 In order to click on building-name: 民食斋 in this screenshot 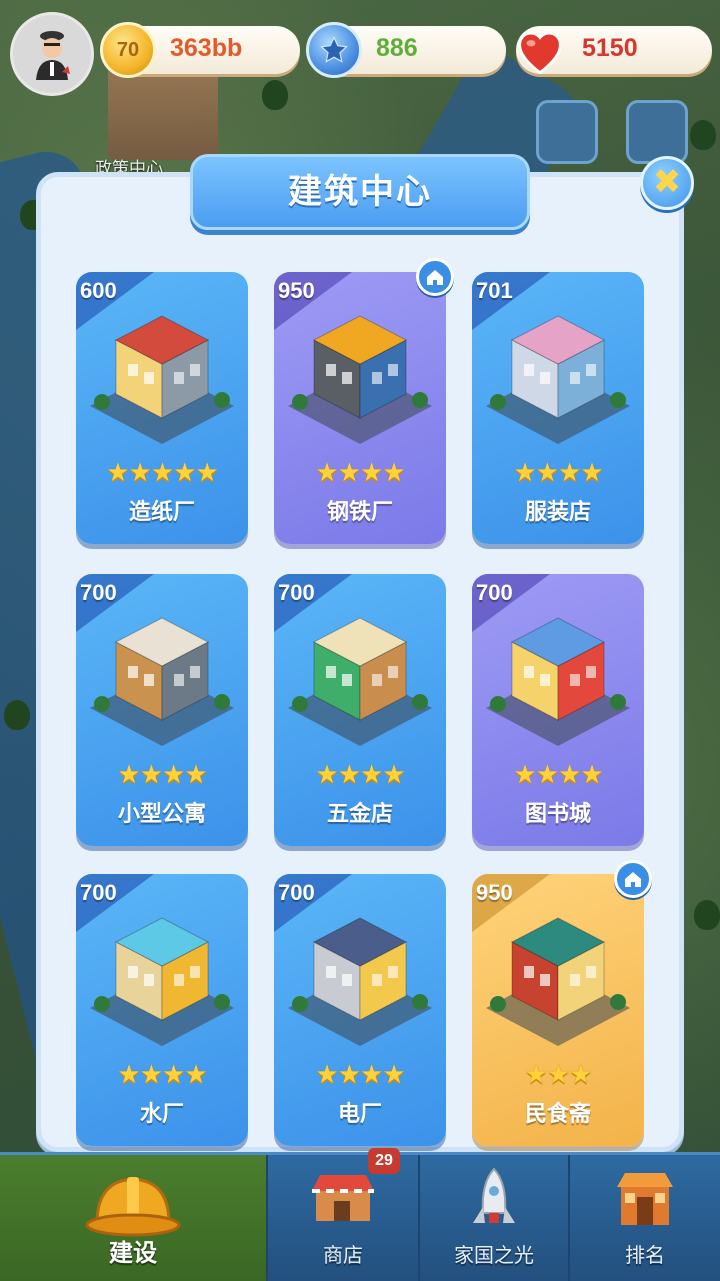, I will do `click(557, 1114)`.